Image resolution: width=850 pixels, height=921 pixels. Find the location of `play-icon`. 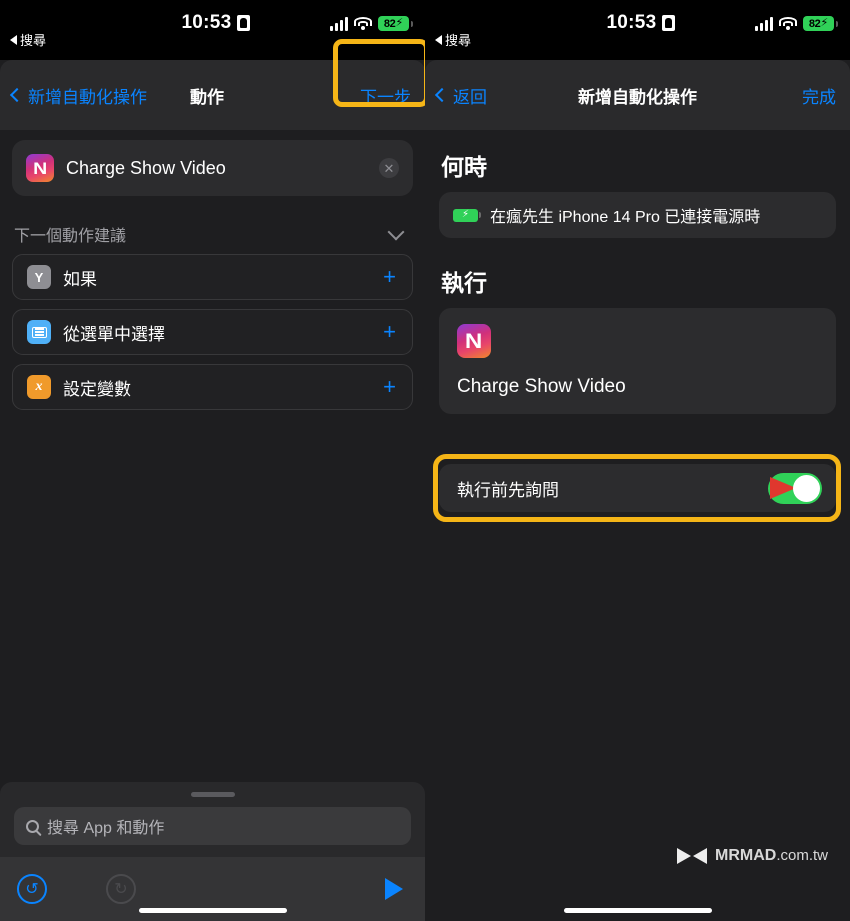

play-icon is located at coordinates (394, 889).